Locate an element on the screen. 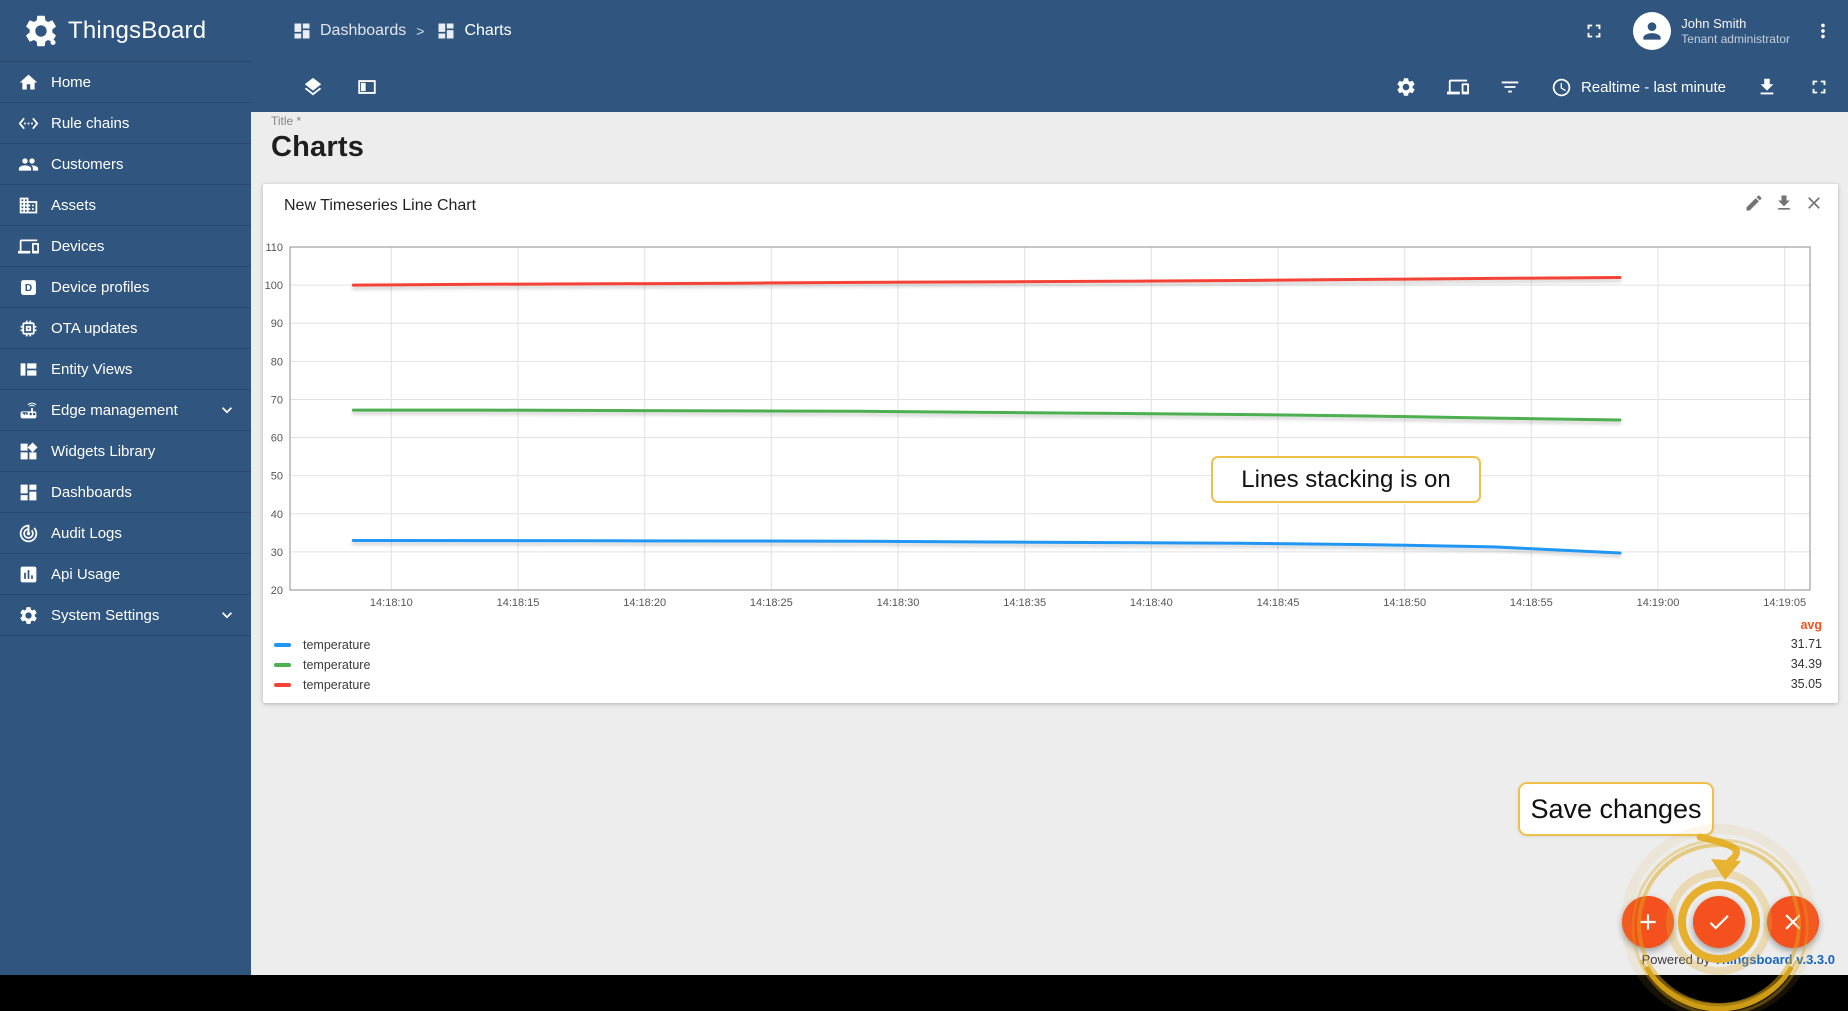 Image resolution: width=1848 pixels, height=1011 pixels. sidebar-item-label: Api Usage is located at coordinates (86, 574).